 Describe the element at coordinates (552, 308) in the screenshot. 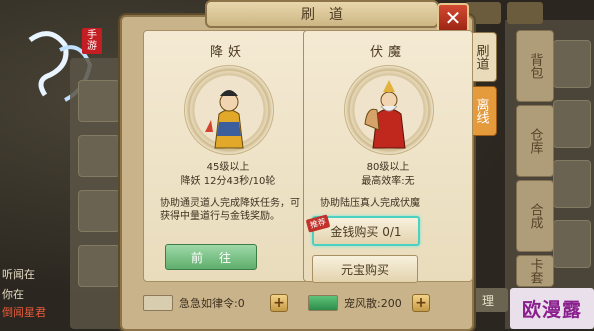

I see `site-watermark: 欧漫露` at that location.